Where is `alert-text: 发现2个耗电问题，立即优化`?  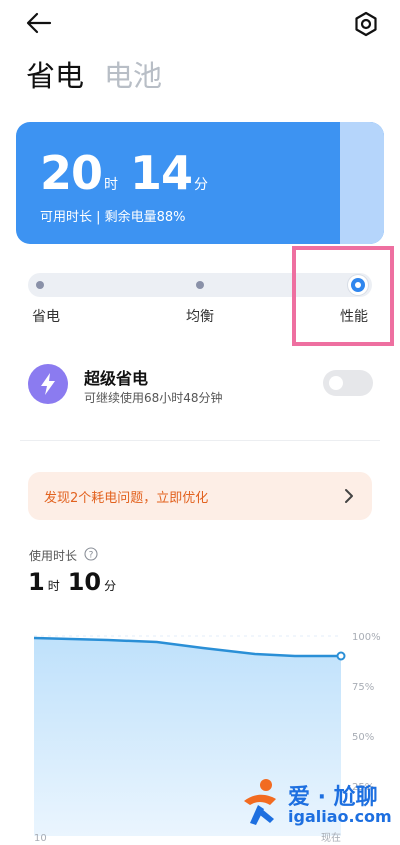
alert-text: 发现2个耗电问题，立即优化 is located at coordinates (126, 498).